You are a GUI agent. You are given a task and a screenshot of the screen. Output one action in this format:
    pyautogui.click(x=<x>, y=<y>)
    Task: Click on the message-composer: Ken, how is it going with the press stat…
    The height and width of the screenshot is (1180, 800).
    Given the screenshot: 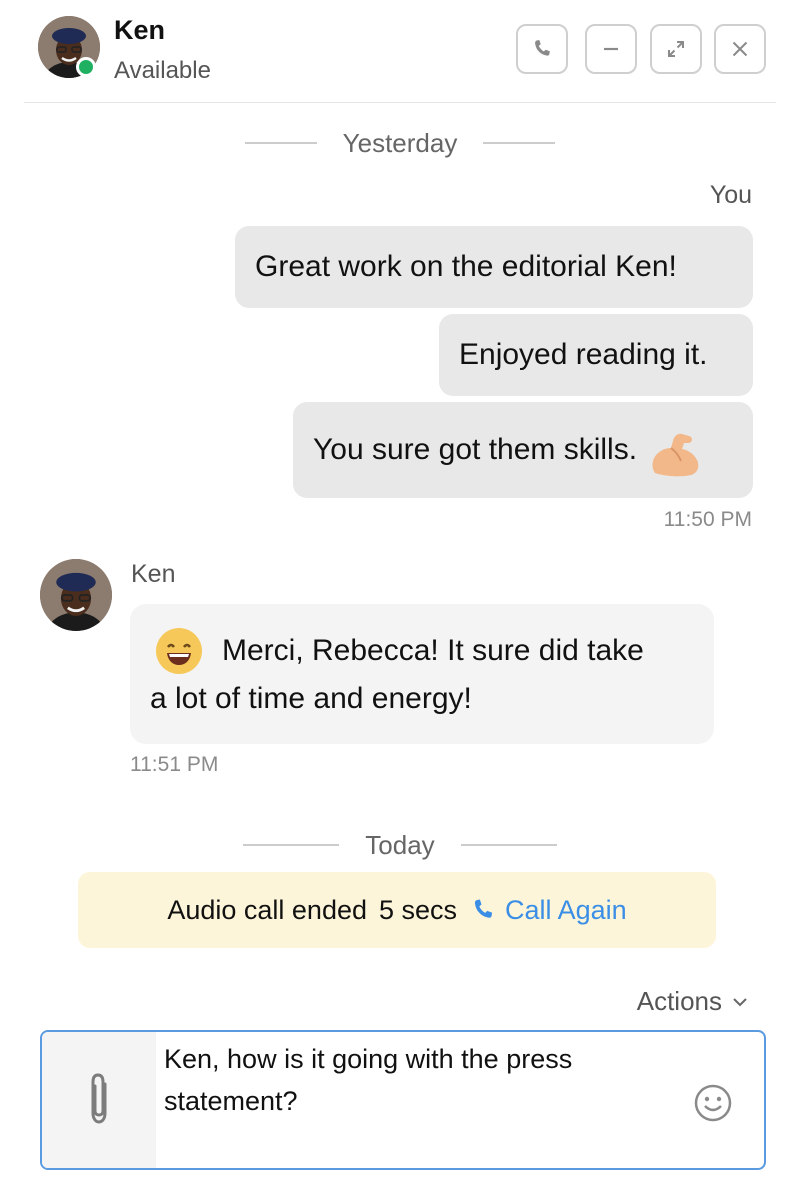 What is the action you would take?
    pyautogui.click(x=403, y=1100)
    